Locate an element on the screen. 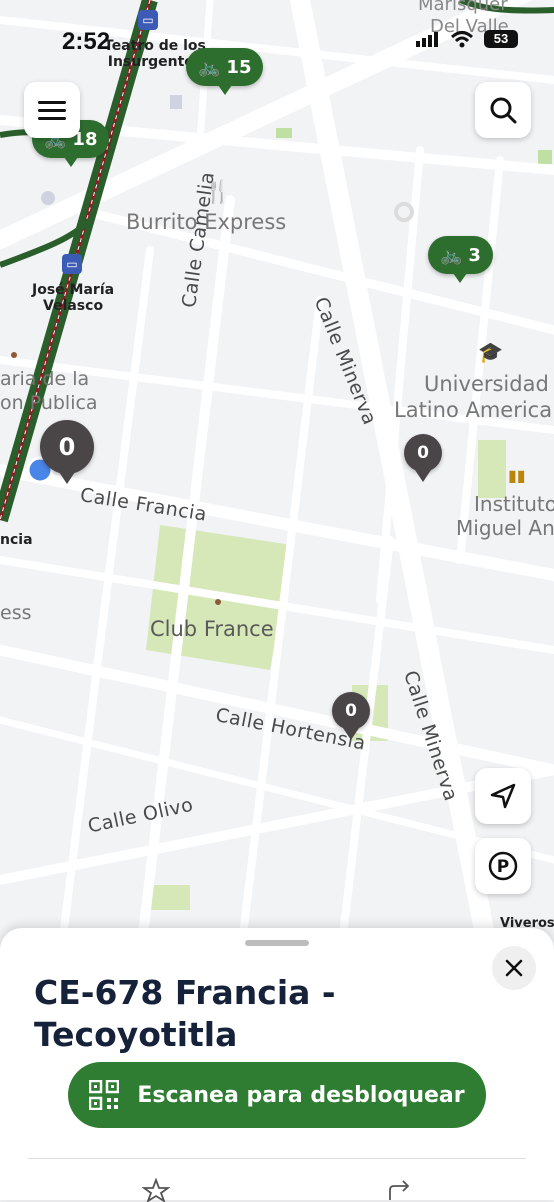 This screenshot has height=1202, width=554. locate-me-button is located at coordinates (503, 796).